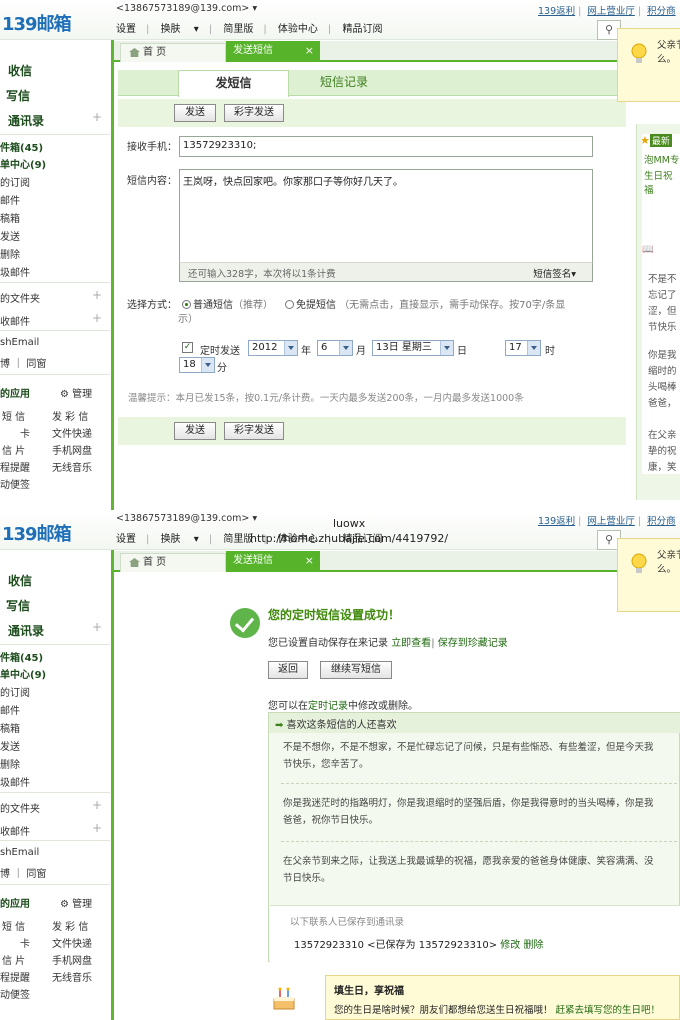  What do you see at coordinates (661, 159) in the screenshot?
I see `right-link: 泡MM专` at bounding box center [661, 159].